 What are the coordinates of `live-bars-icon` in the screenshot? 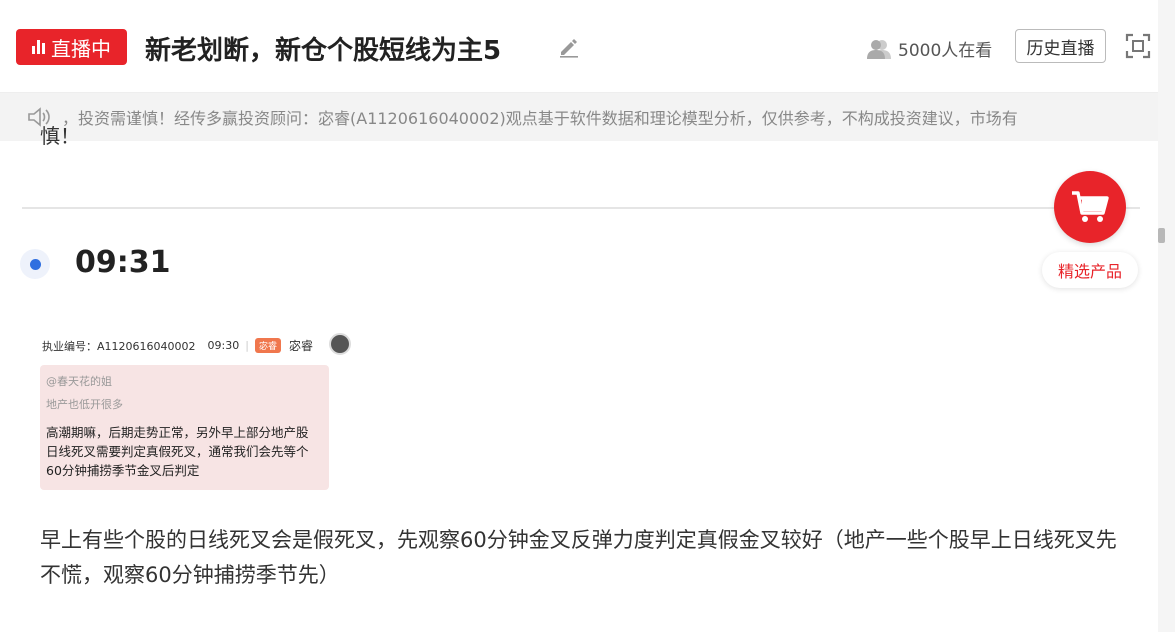 It's located at (38, 47).